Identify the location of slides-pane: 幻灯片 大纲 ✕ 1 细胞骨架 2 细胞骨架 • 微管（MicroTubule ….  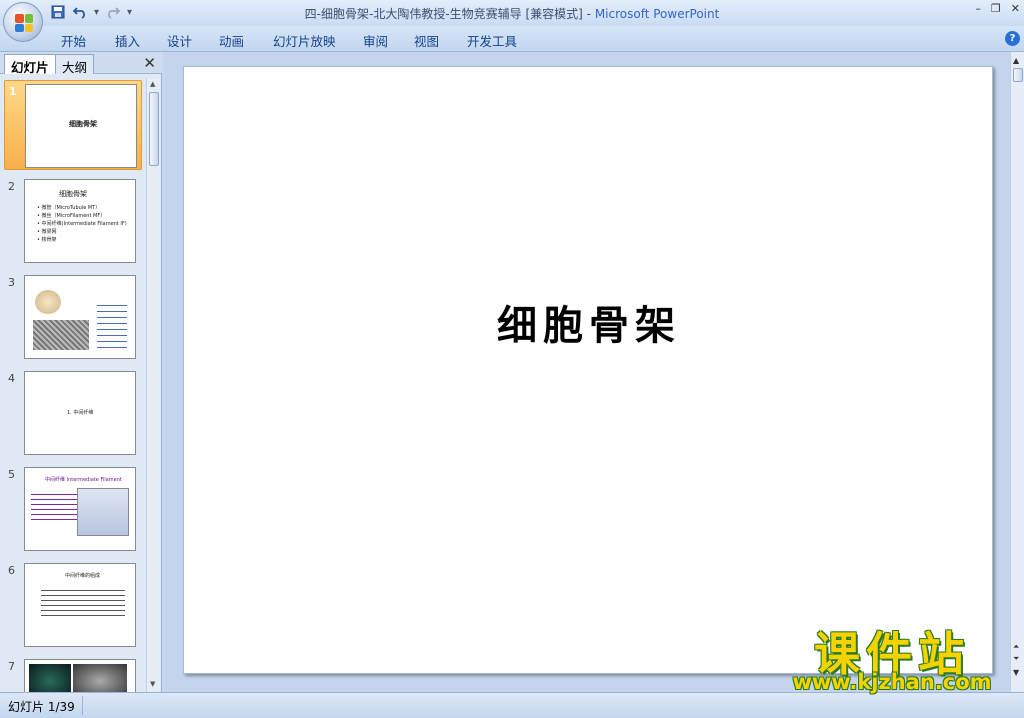
(81, 372).